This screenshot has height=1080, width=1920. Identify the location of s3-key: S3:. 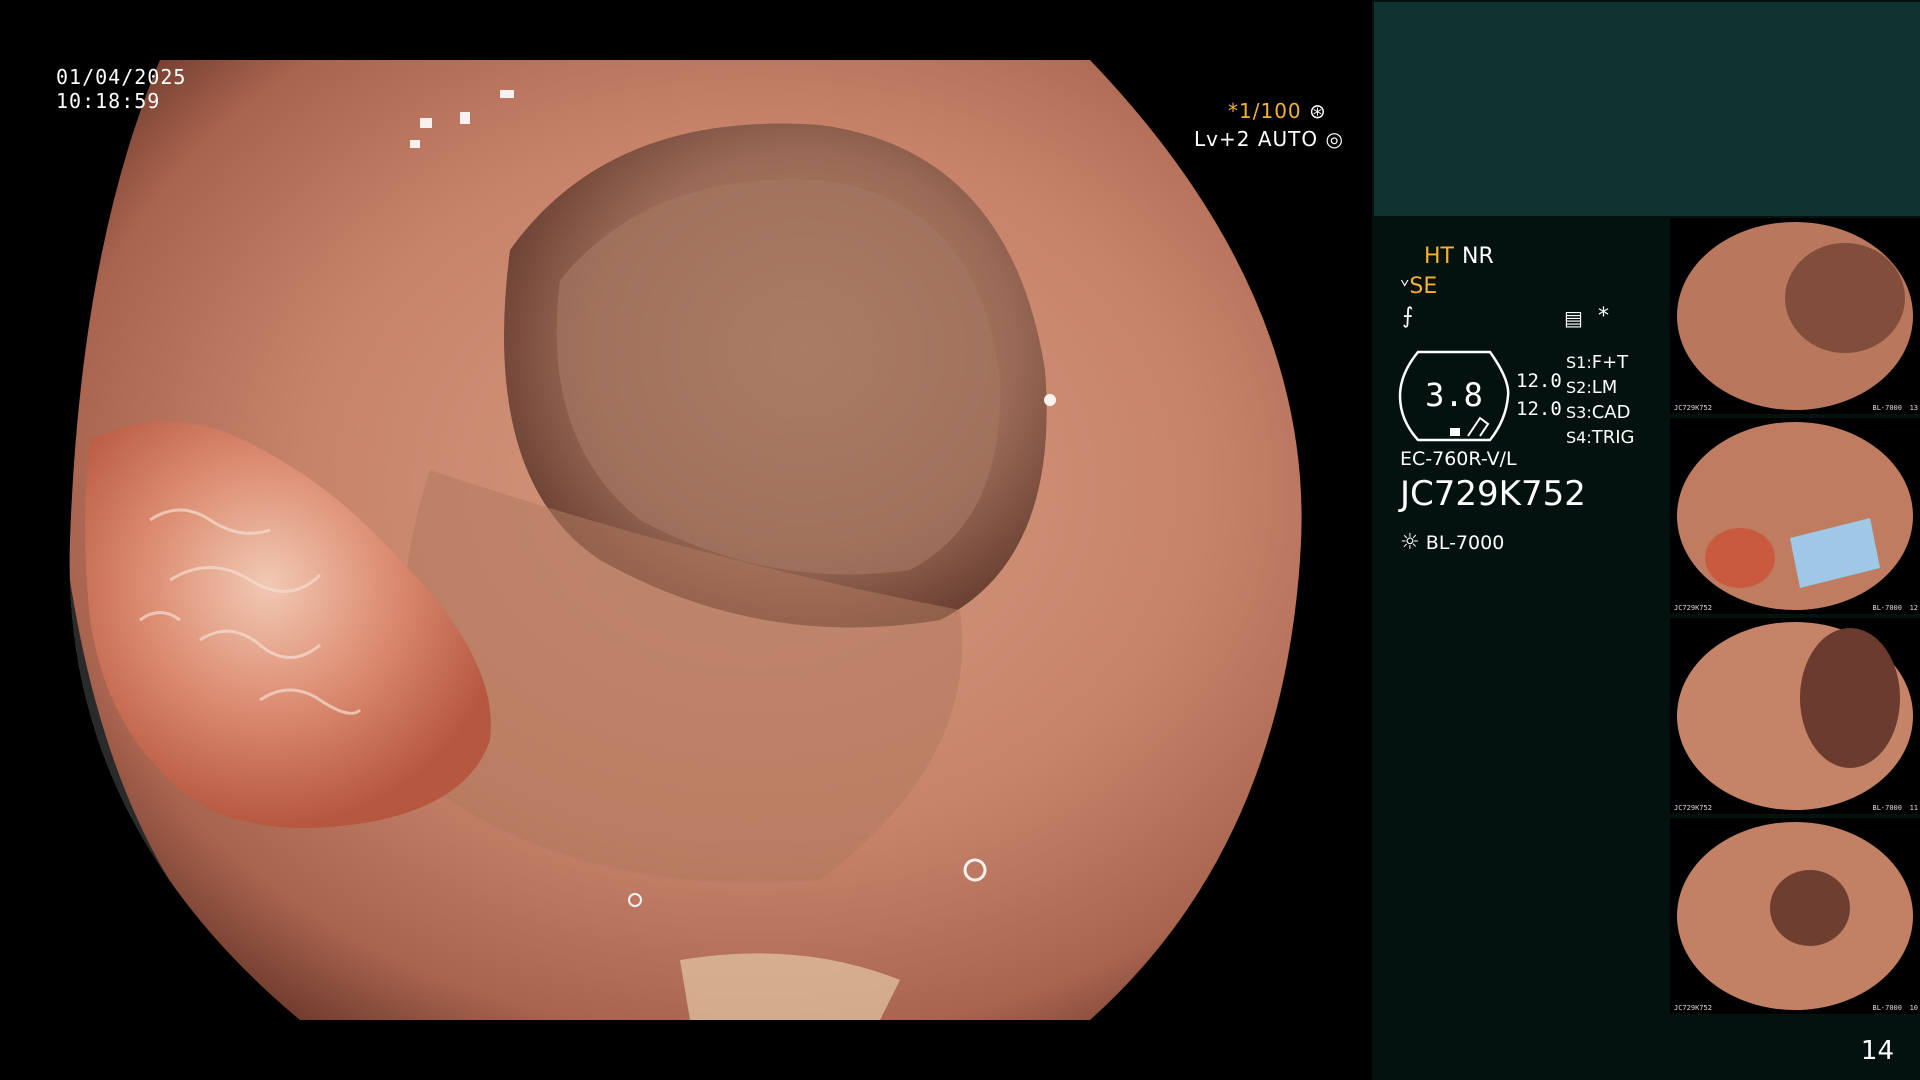
(1579, 412).